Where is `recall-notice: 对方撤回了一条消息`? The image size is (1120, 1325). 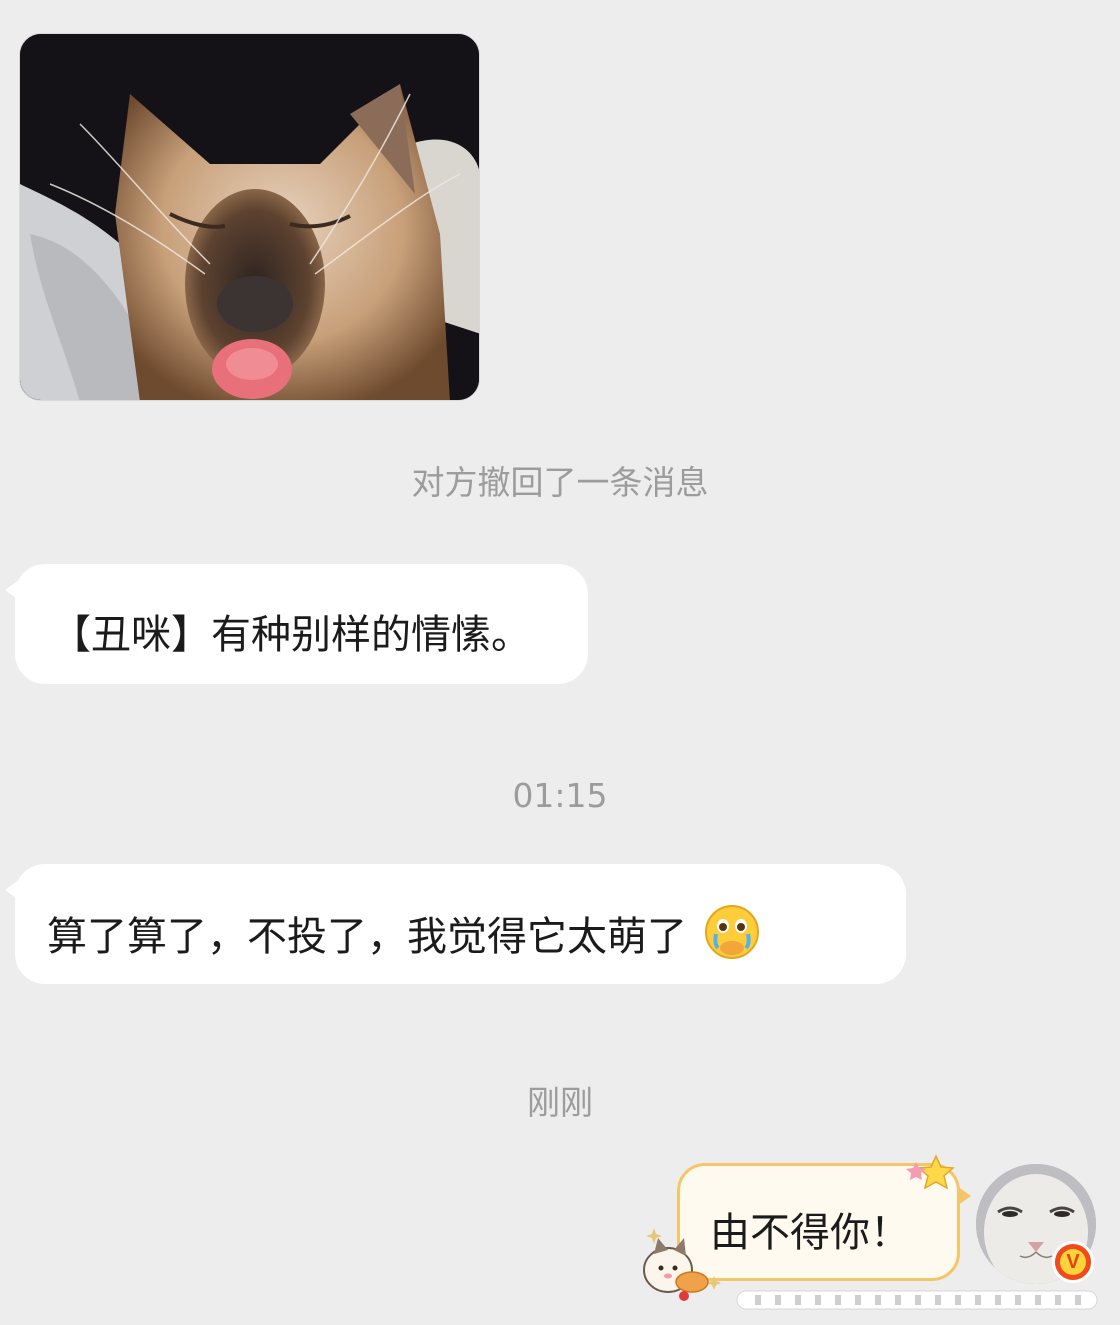 recall-notice: 对方撤回了一条消息 is located at coordinates (560, 482).